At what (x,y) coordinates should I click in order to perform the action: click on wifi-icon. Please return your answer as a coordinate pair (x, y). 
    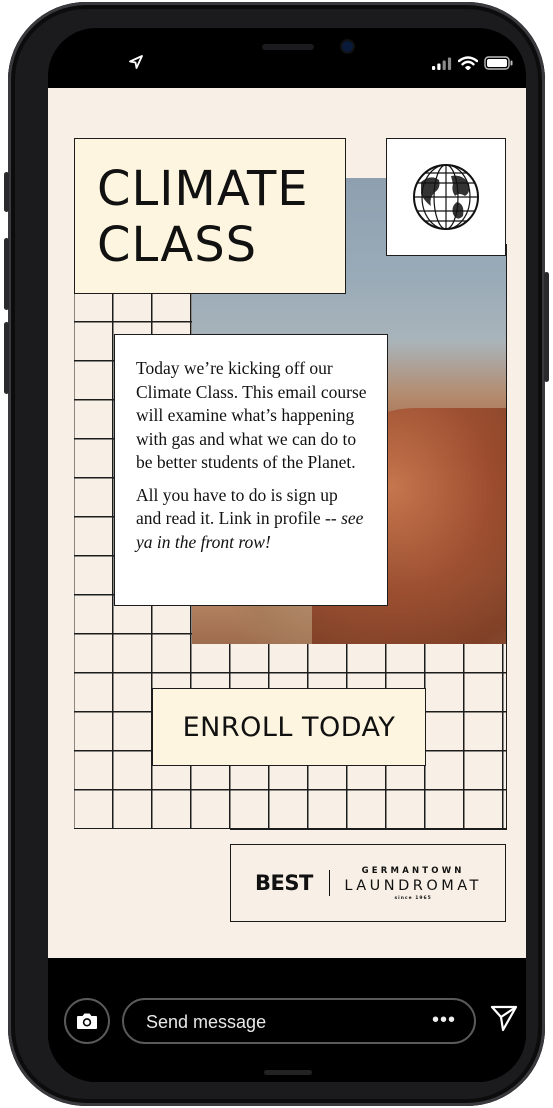
    Looking at the image, I should click on (468, 63).